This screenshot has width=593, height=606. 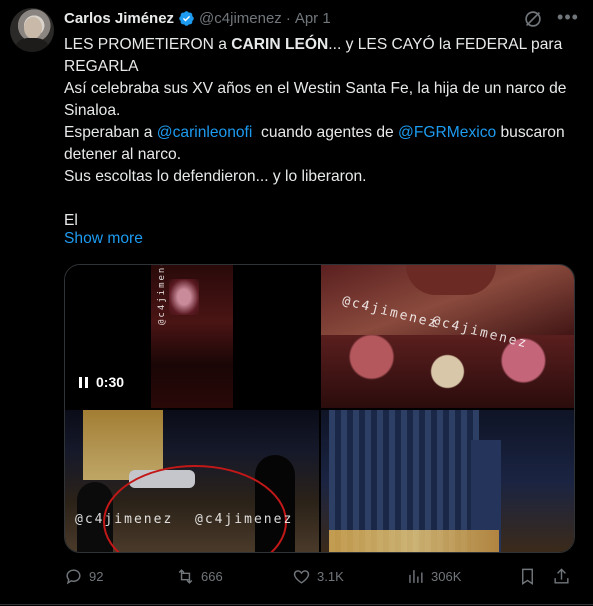 I want to click on repost-count: 666, so click(x=212, y=576).